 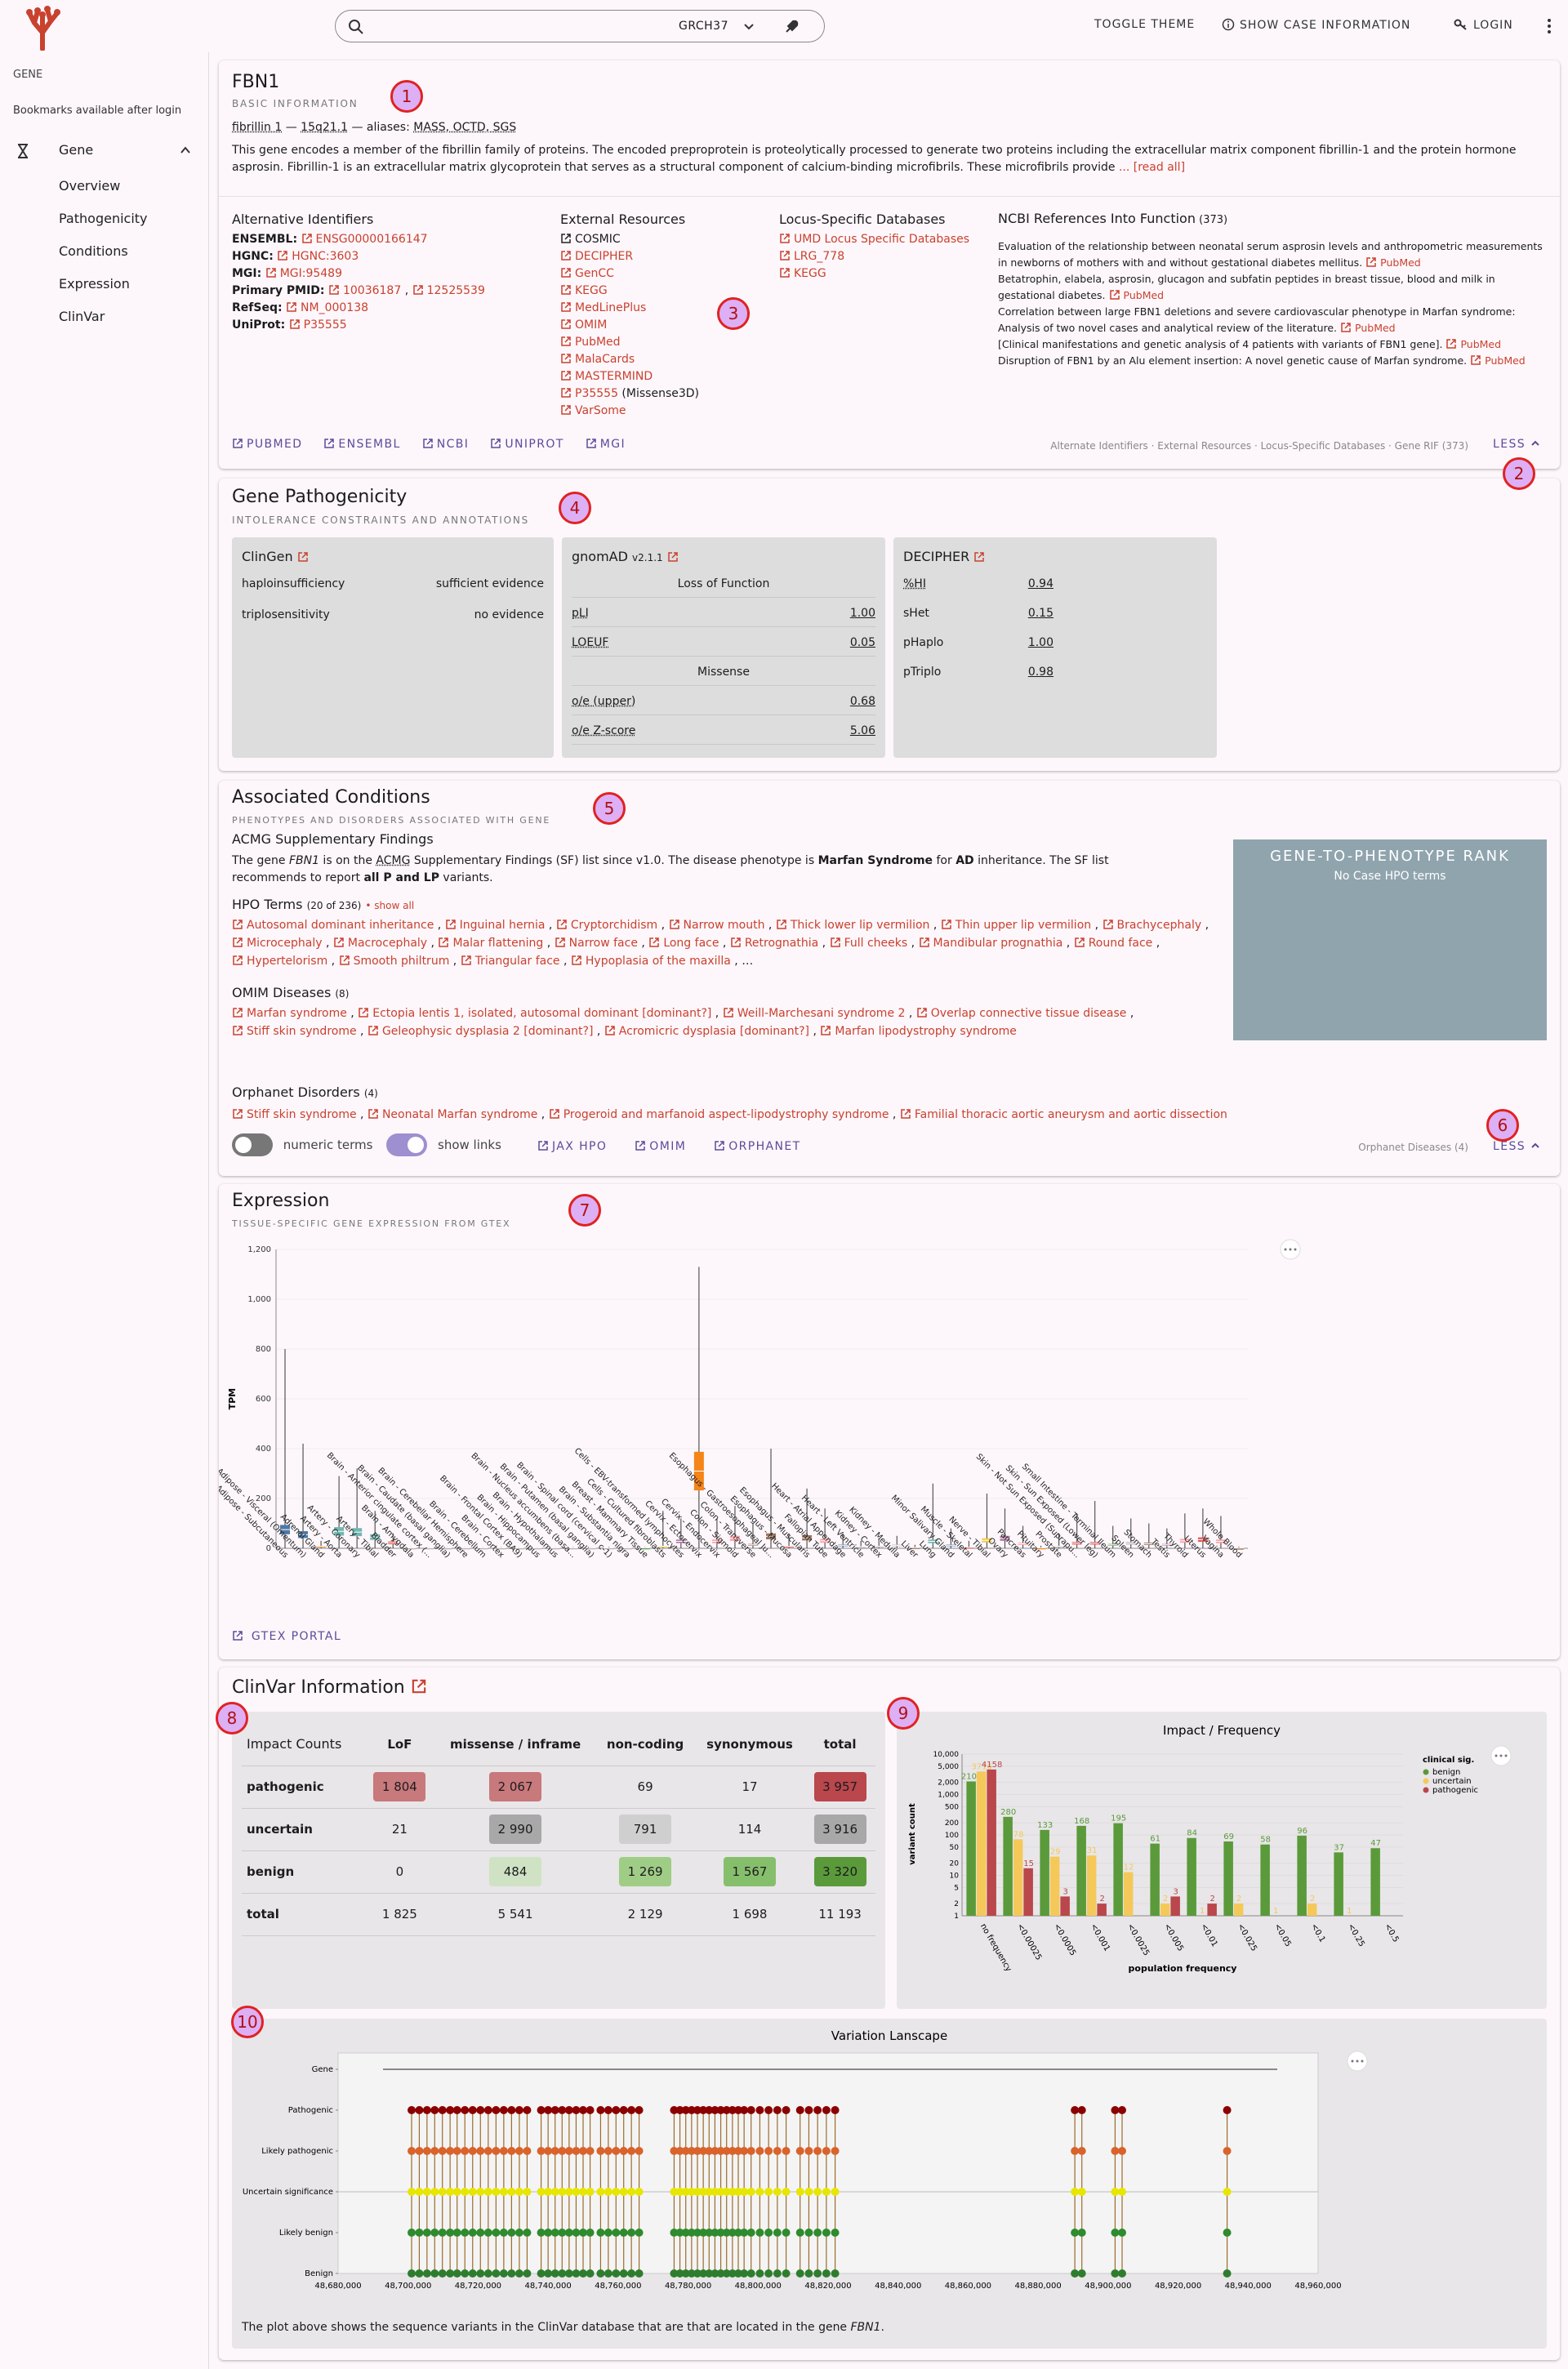 I want to click on term-link: Inguinal hernia, so click(x=503, y=925).